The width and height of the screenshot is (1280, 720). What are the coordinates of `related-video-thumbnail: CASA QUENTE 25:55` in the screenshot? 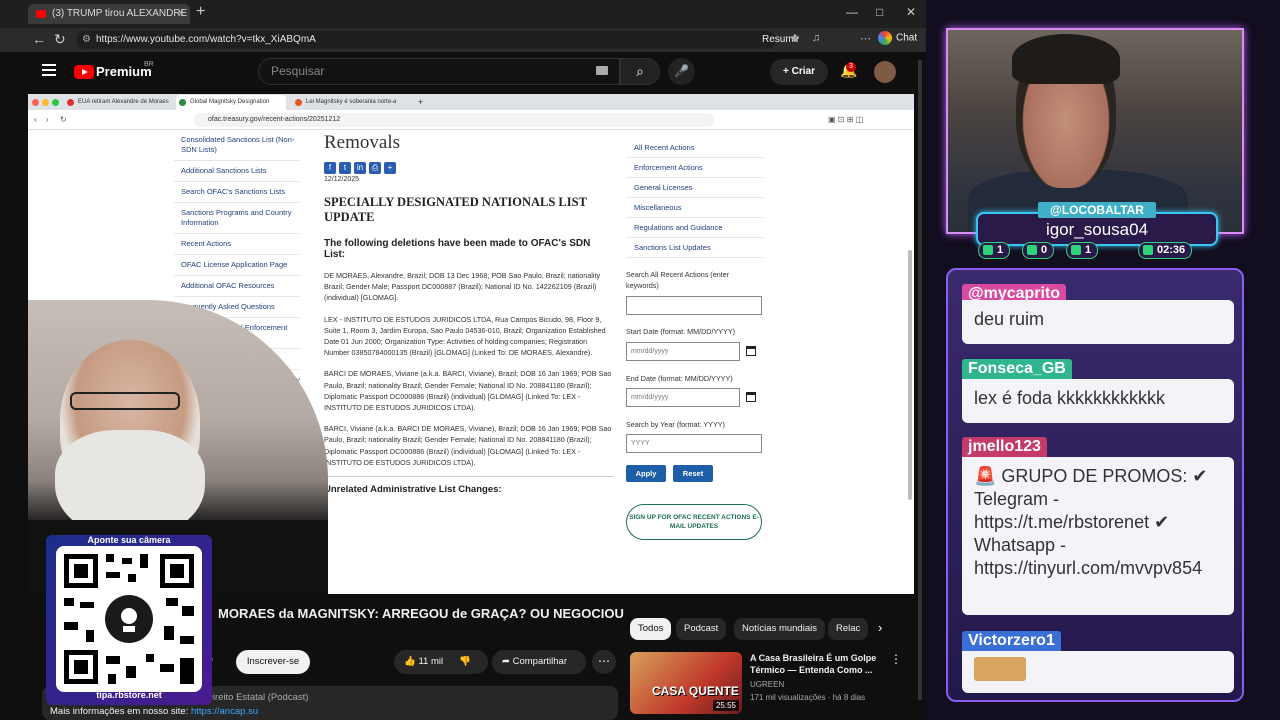 It's located at (686, 683).